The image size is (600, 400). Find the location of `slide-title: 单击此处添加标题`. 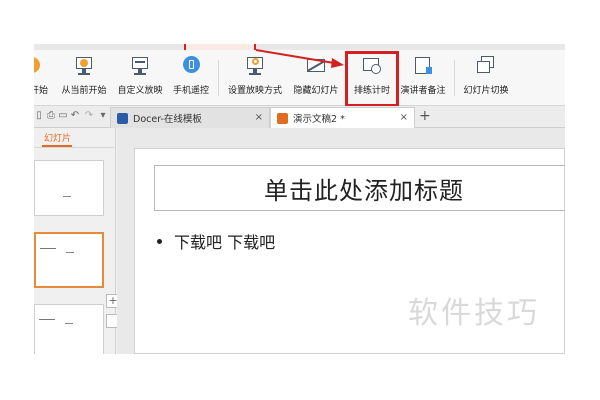

slide-title: 单击此处添加标题 is located at coordinates (364, 190).